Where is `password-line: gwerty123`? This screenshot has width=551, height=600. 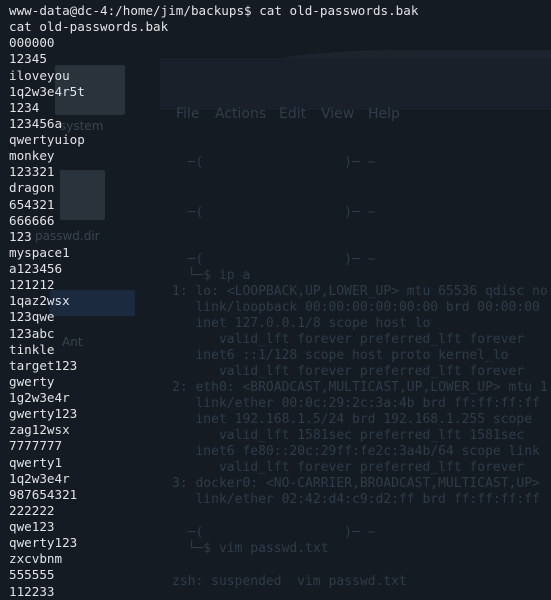 password-line: gwerty123 is located at coordinates (43, 414).